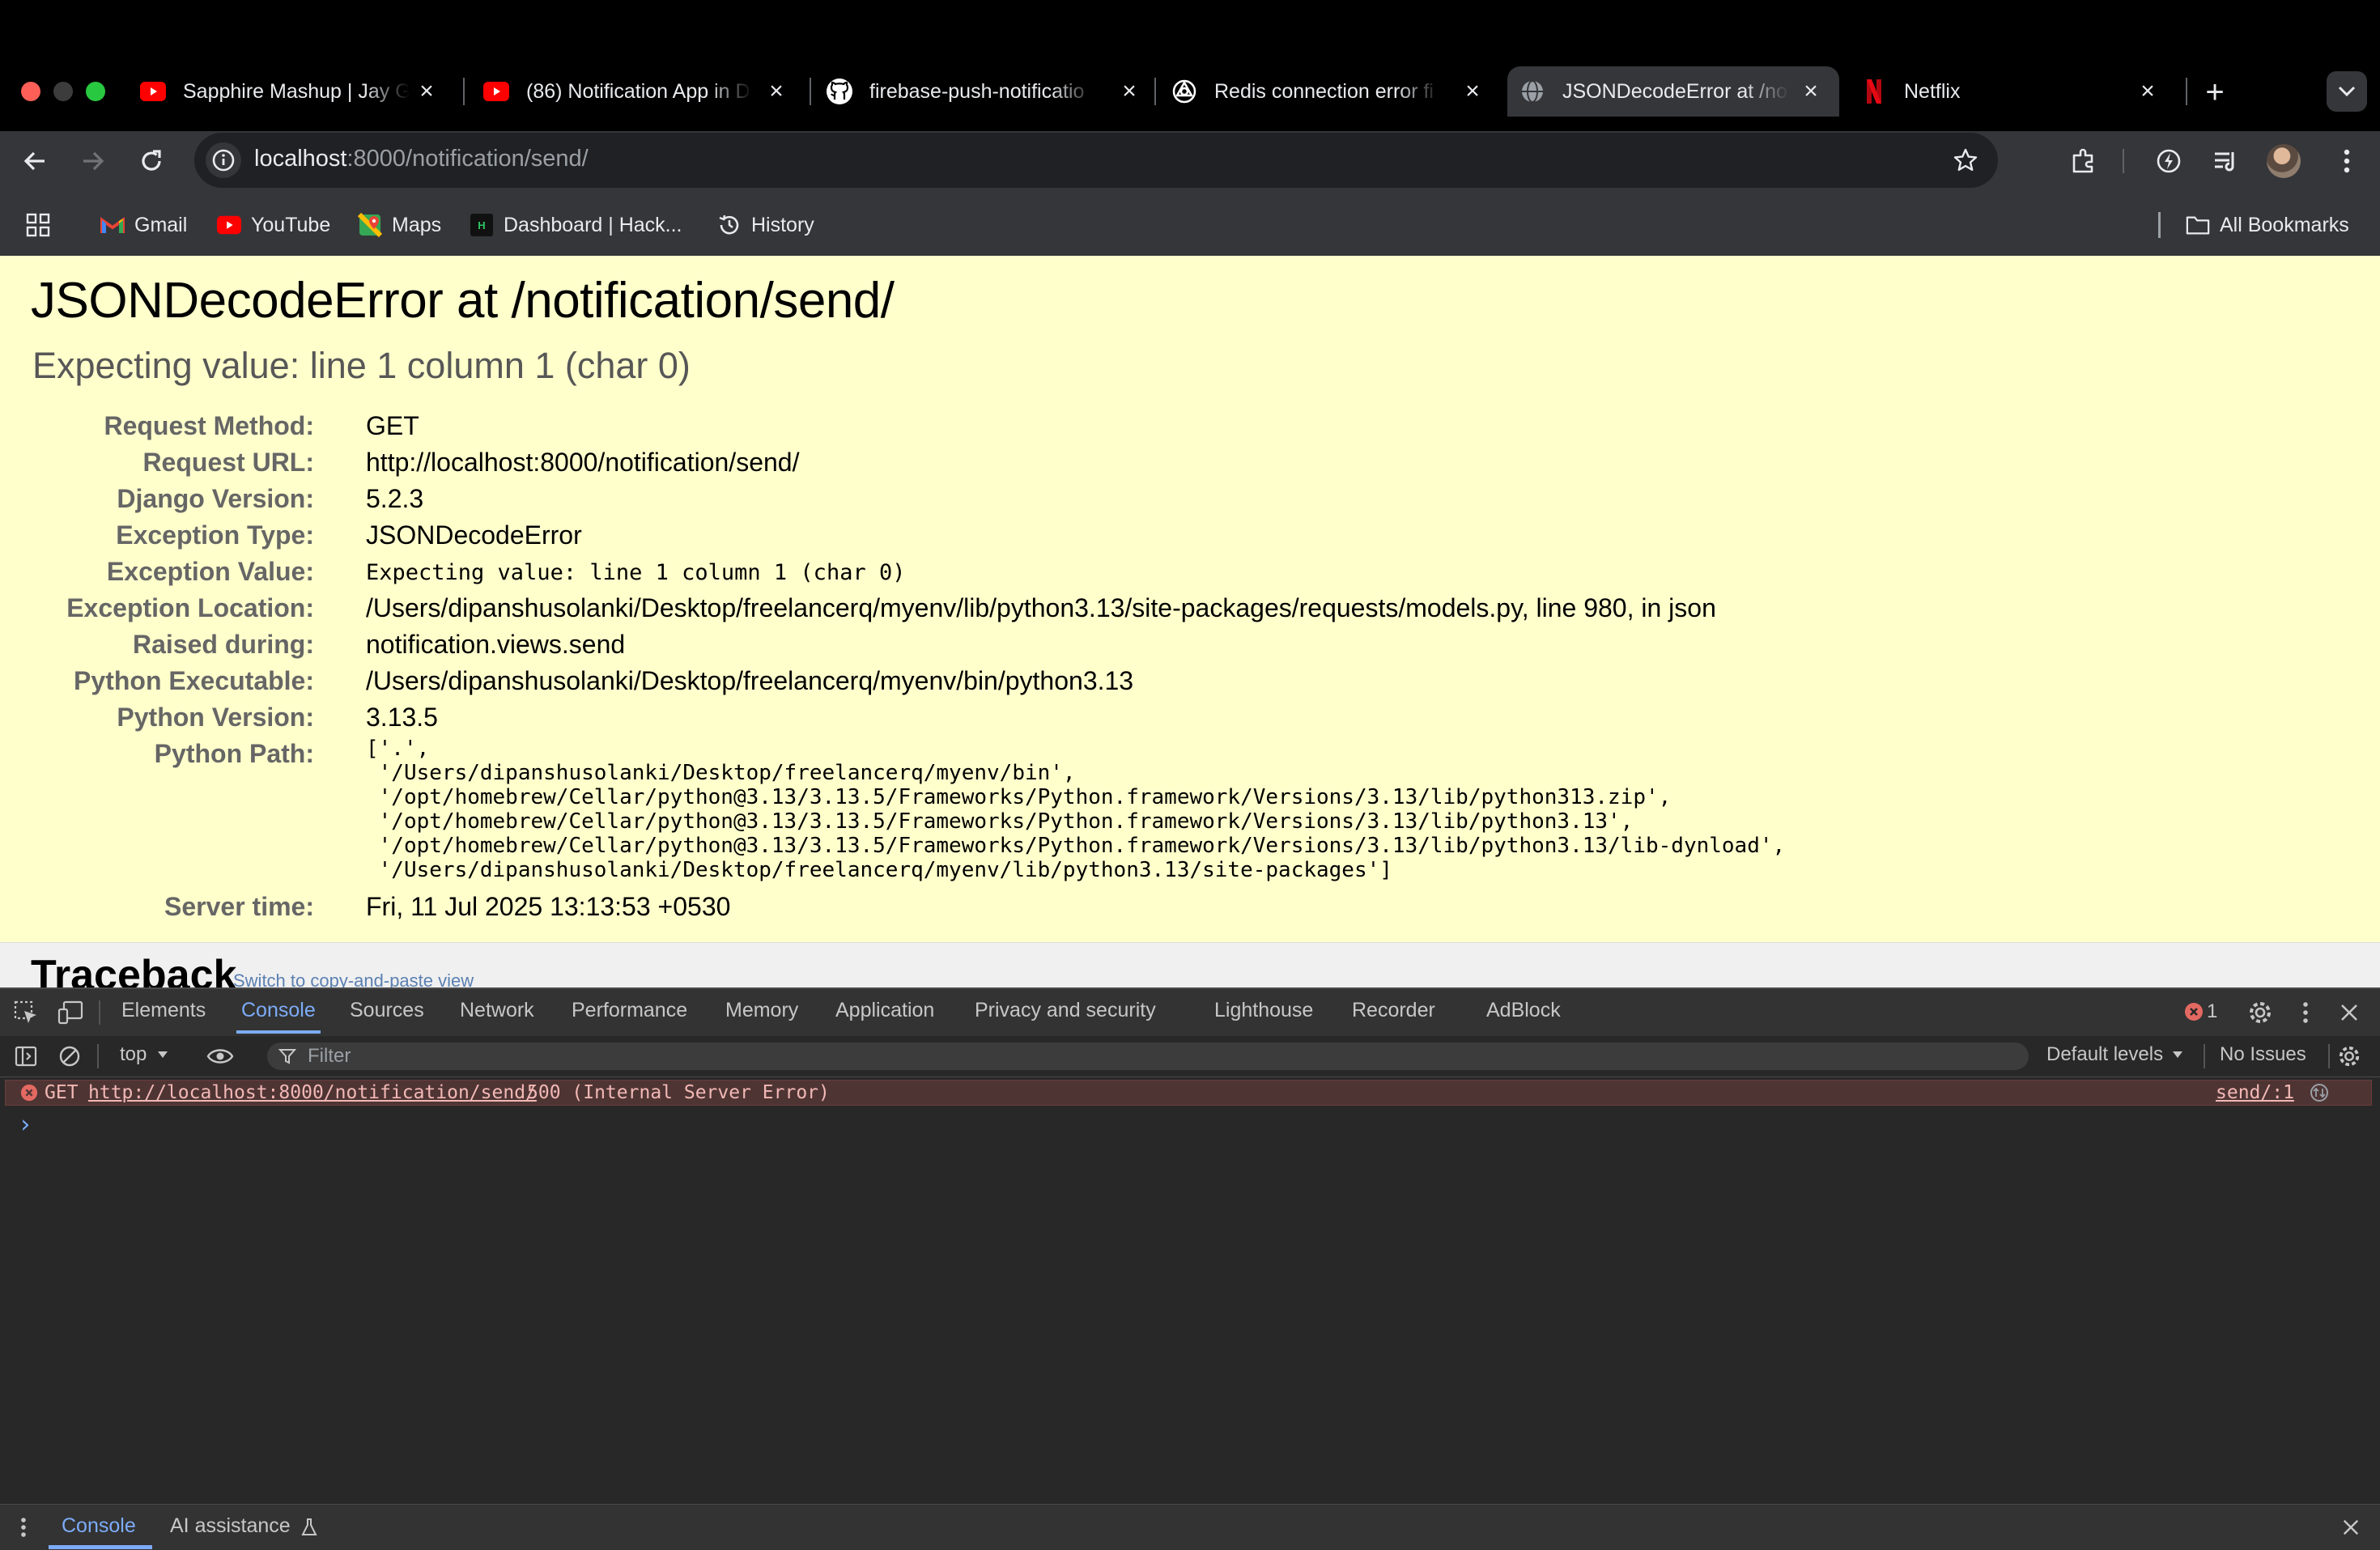 This screenshot has height=1550, width=2380. I want to click on bookmark-label: Gmail, so click(161, 225).